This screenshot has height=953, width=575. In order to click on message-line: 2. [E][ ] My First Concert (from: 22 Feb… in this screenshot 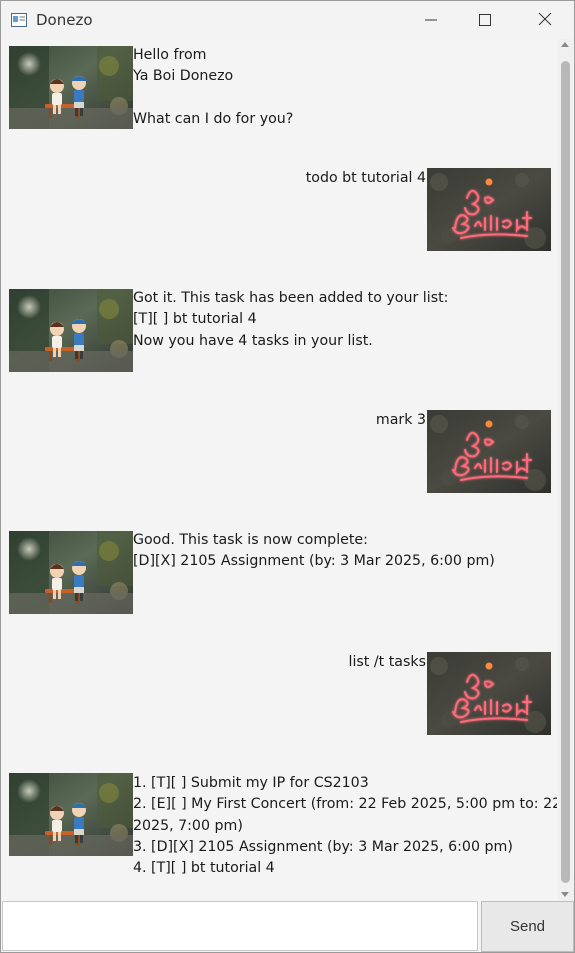, I will do `click(345, 804)`.